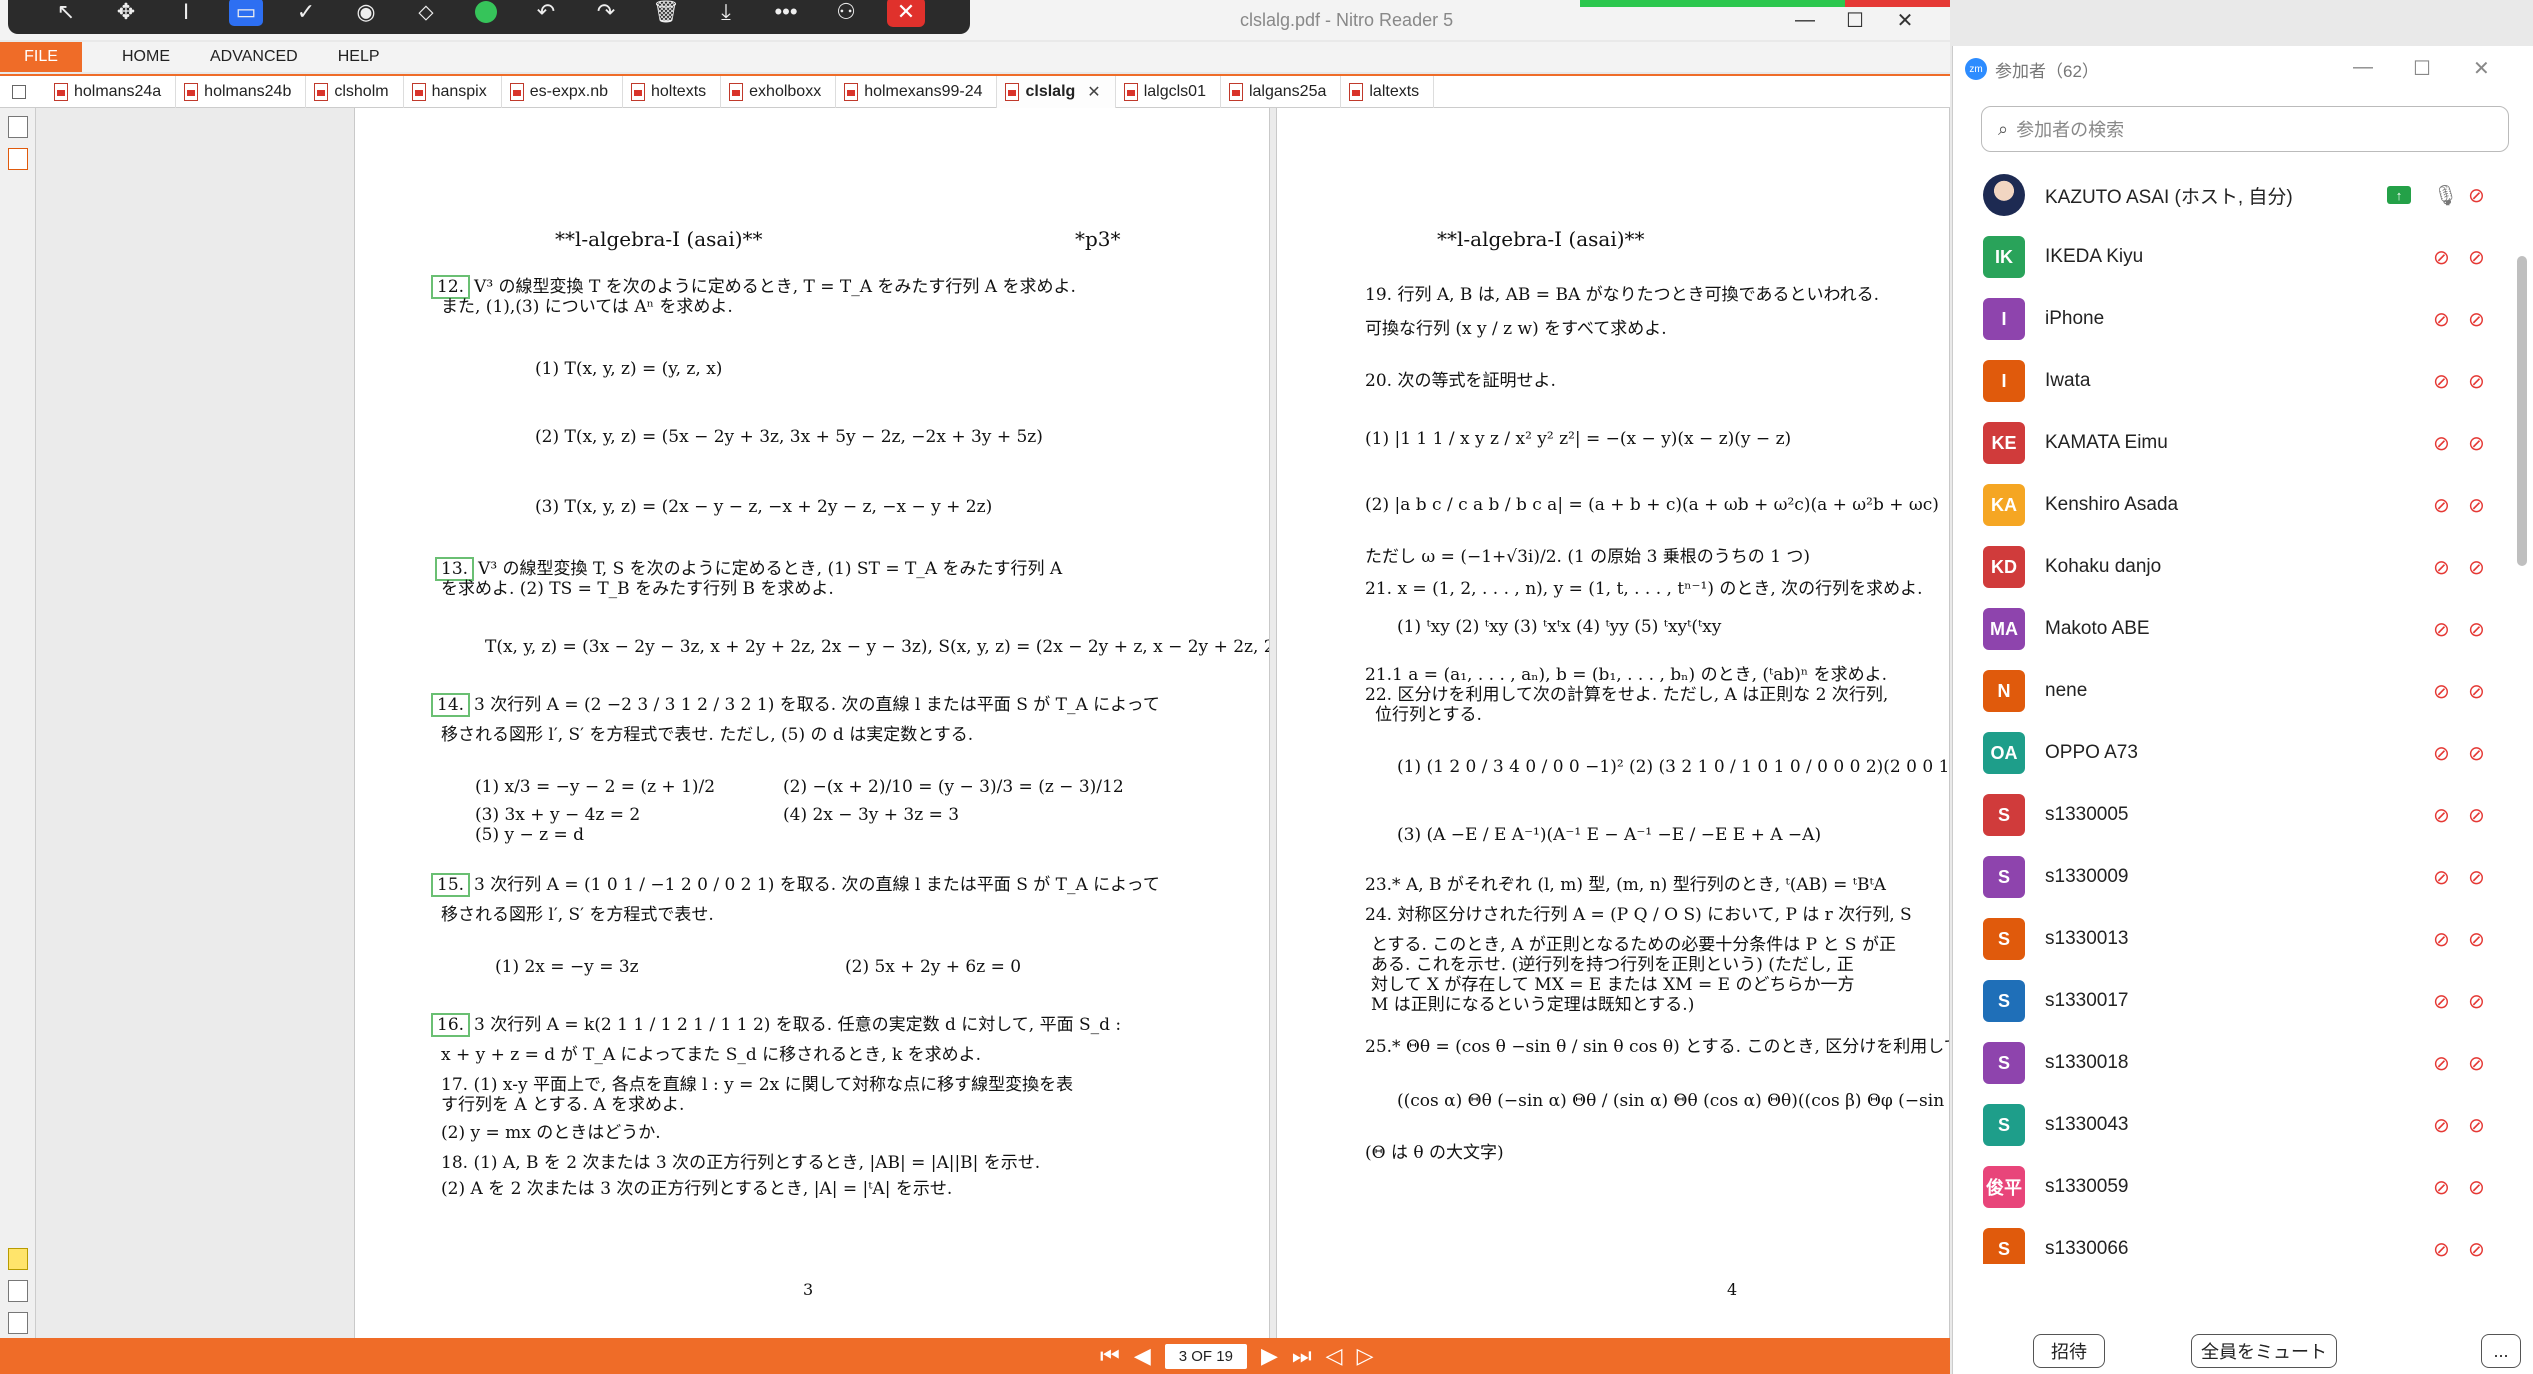  Describe the element at coordinates (2233, 939) in the screenshot. I see `participant-row: Ss1330013 ⊘ ⊘` at that location.